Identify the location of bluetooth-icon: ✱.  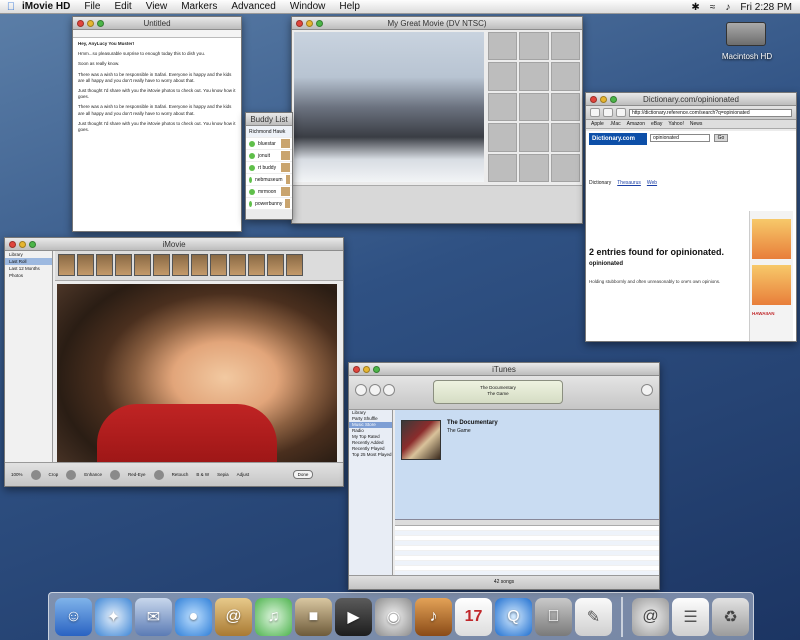
(695, 7).